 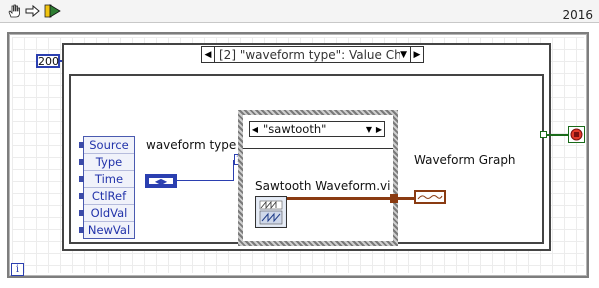 What do you see at coordinates (17, 269) in the screenshot?
I see `iteration-terminal: i` at bounding box center [17, 269].